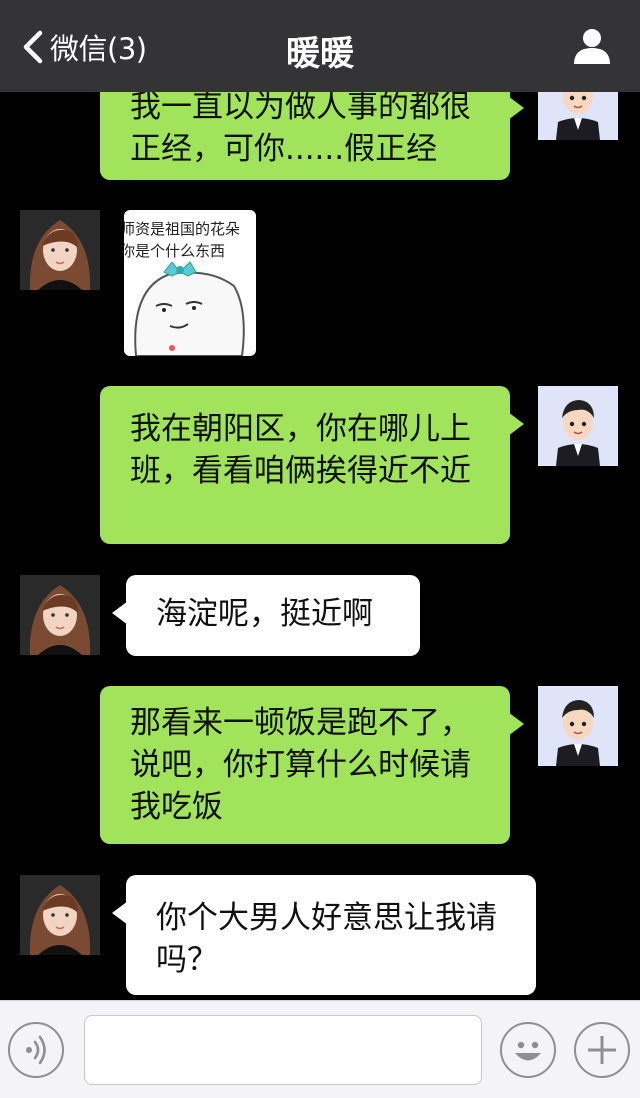 This screenshot has width=640, height=1098. I want to click on input-bar, so click(320, 1049).